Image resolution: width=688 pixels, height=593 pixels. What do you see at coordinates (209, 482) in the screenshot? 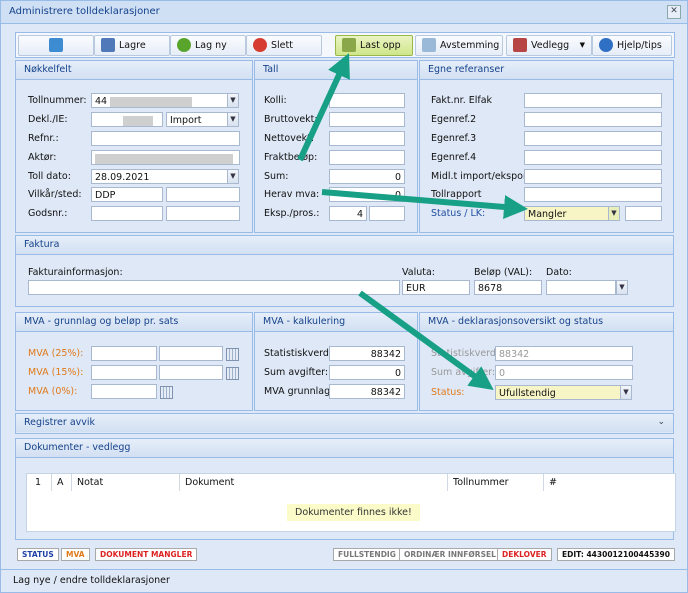
I see `column-header: Dokument` at bounding box center [209, 482].